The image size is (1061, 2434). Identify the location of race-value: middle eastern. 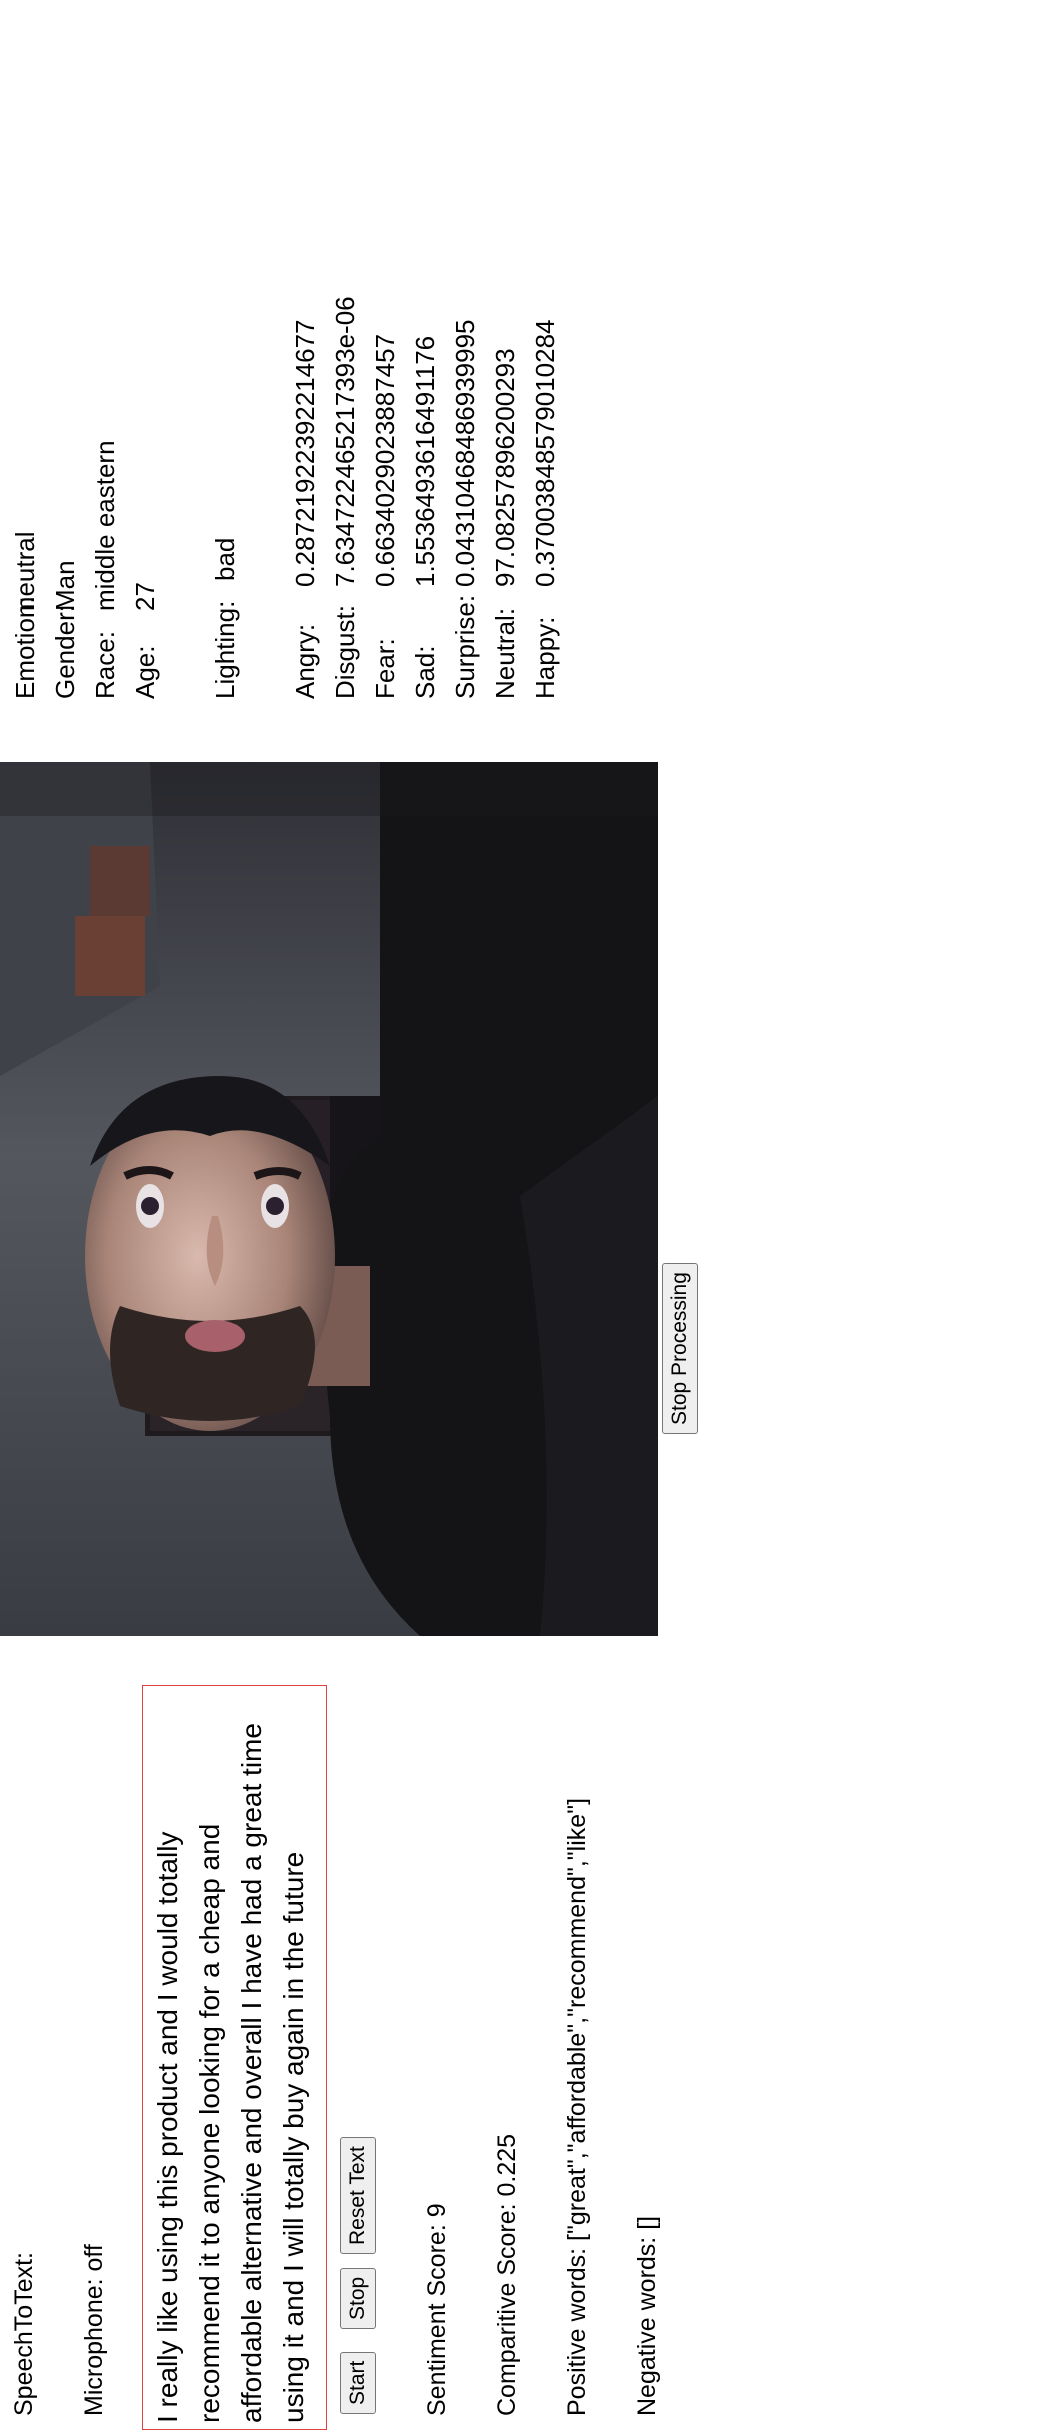
(105, 525).